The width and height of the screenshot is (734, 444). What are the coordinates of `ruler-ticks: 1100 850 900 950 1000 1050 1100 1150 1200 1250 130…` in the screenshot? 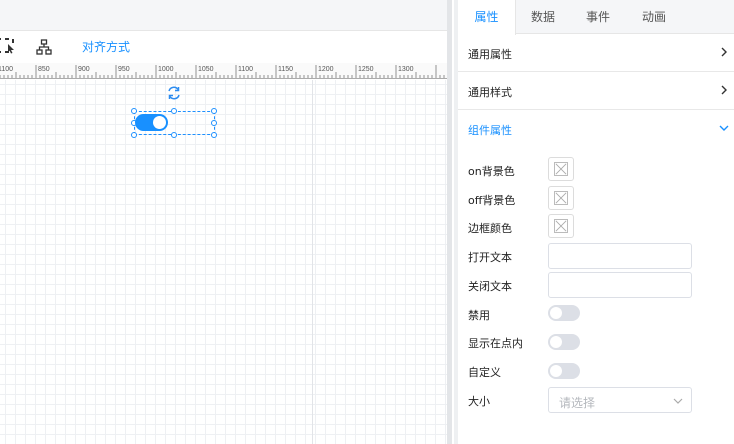 It's located at (222, 71).